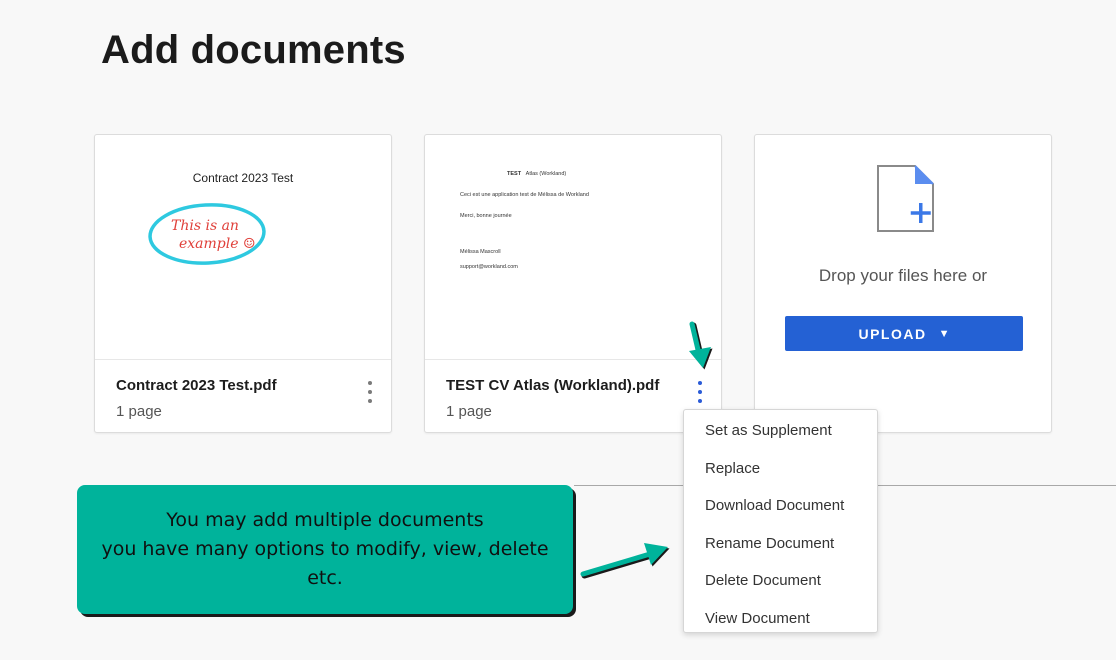 This screenshot has height=660, width=1116. What do you see at coordinates (489, 267) in the screenshot?
I see `preview-line: support@workland.com` at bounding box center [489, 267].